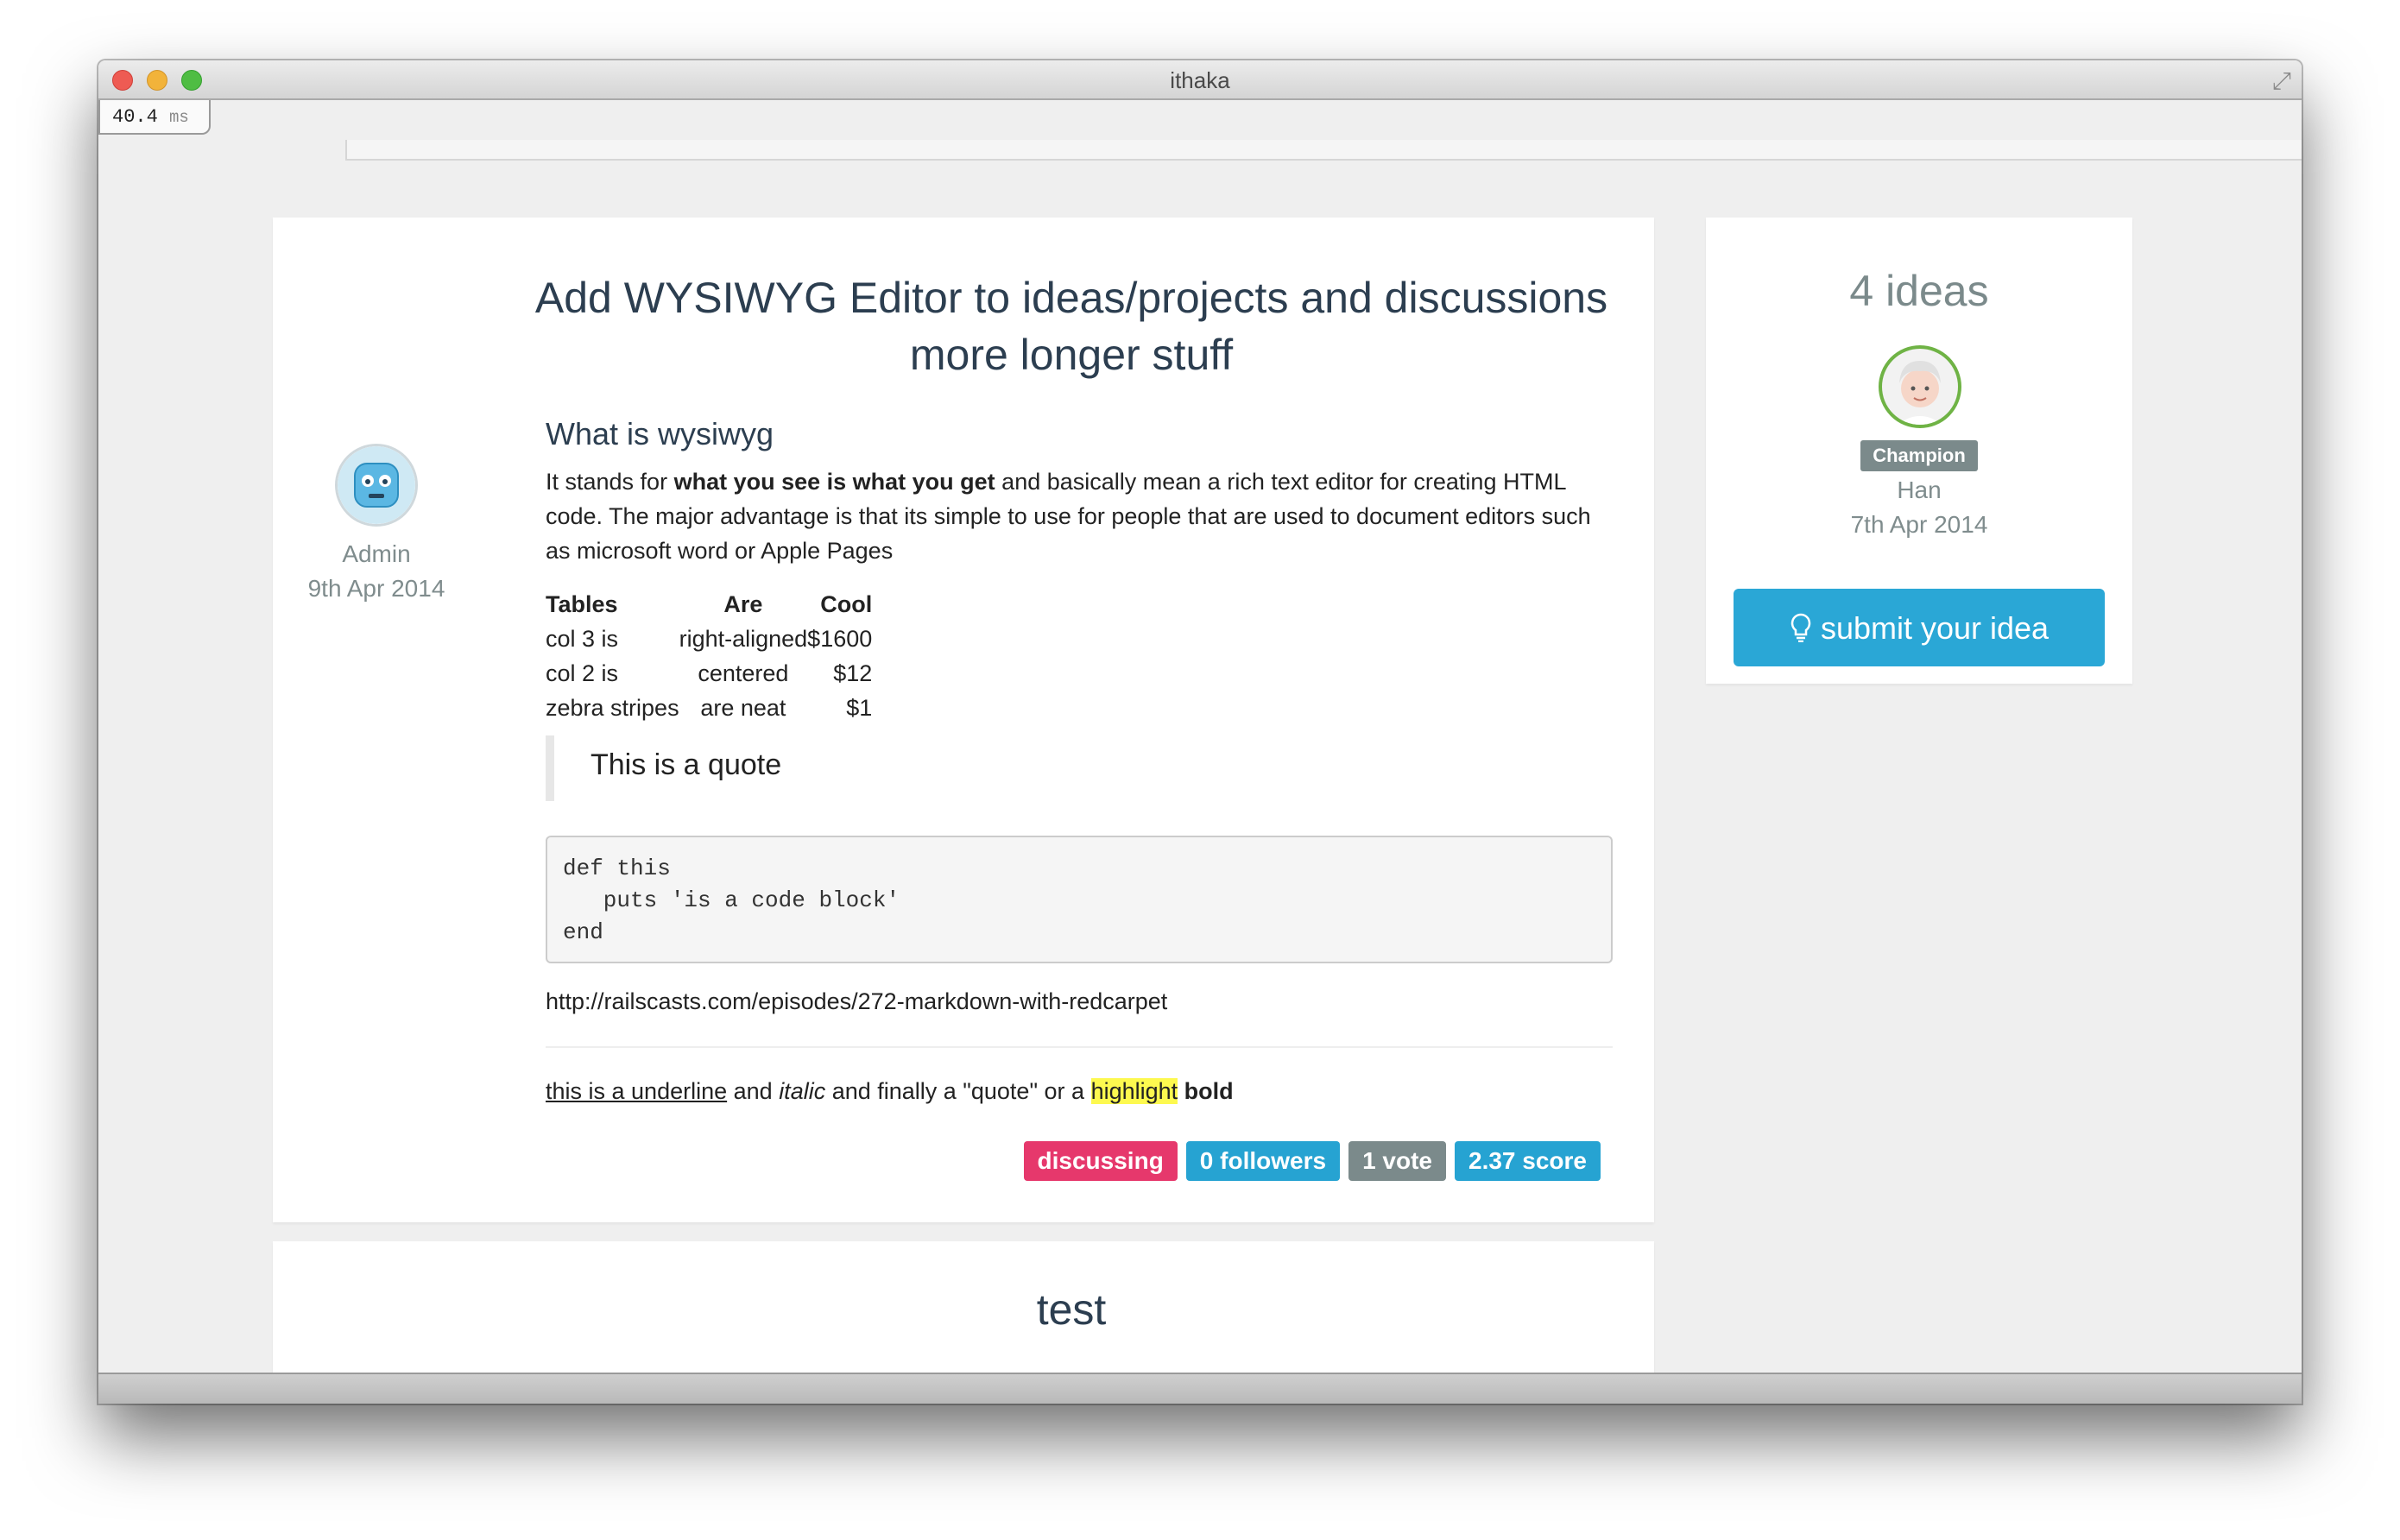 This screenshot has width=2400, height=1540. I want to click on blockquote: This is a quote, so click(1079, 768).